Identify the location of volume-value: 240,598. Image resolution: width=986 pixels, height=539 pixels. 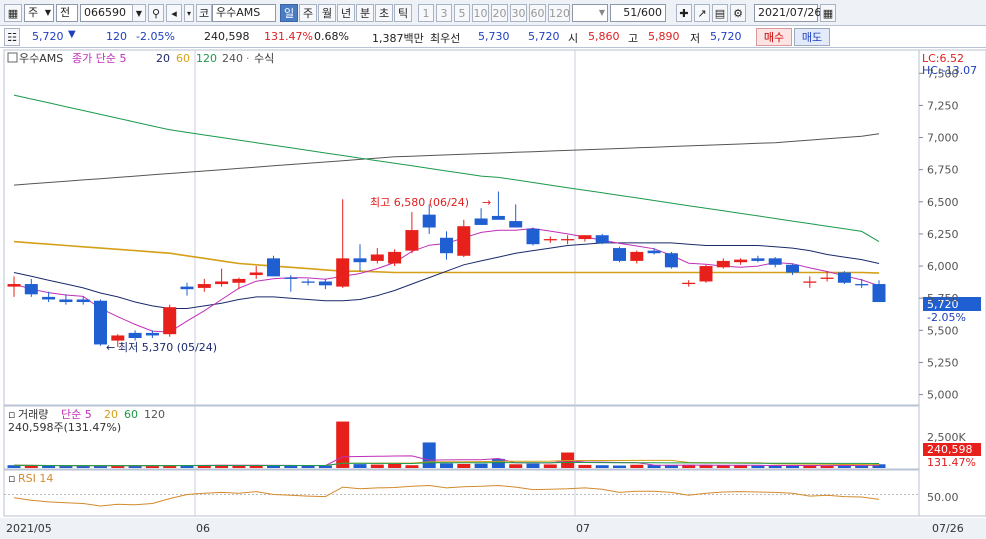
(227, 36).